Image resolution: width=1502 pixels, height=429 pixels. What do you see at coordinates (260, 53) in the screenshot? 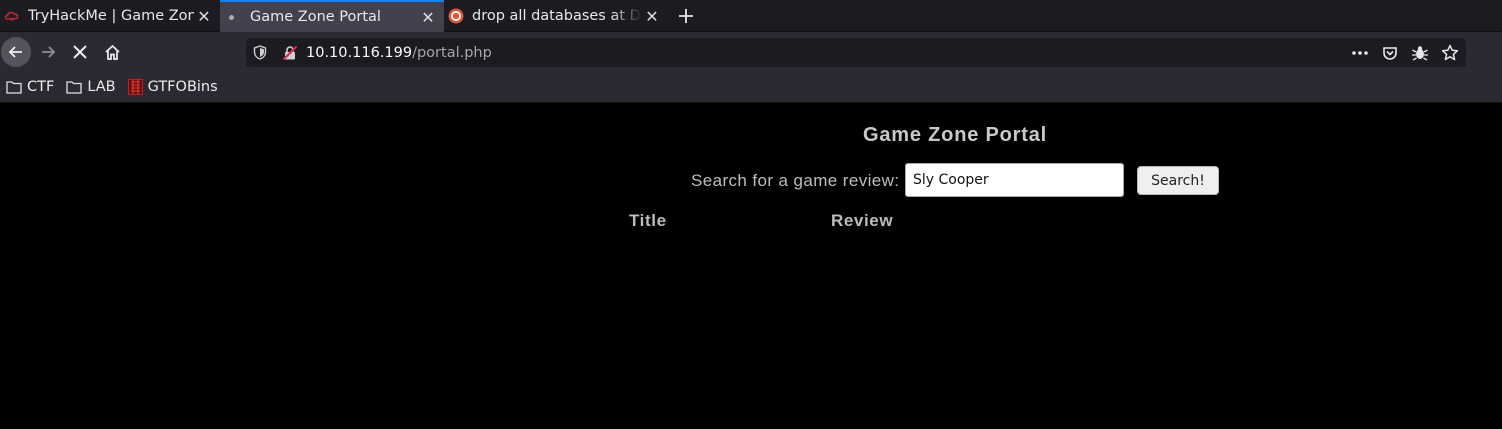
I see `shield-icon` at bounding box center [260, 53].